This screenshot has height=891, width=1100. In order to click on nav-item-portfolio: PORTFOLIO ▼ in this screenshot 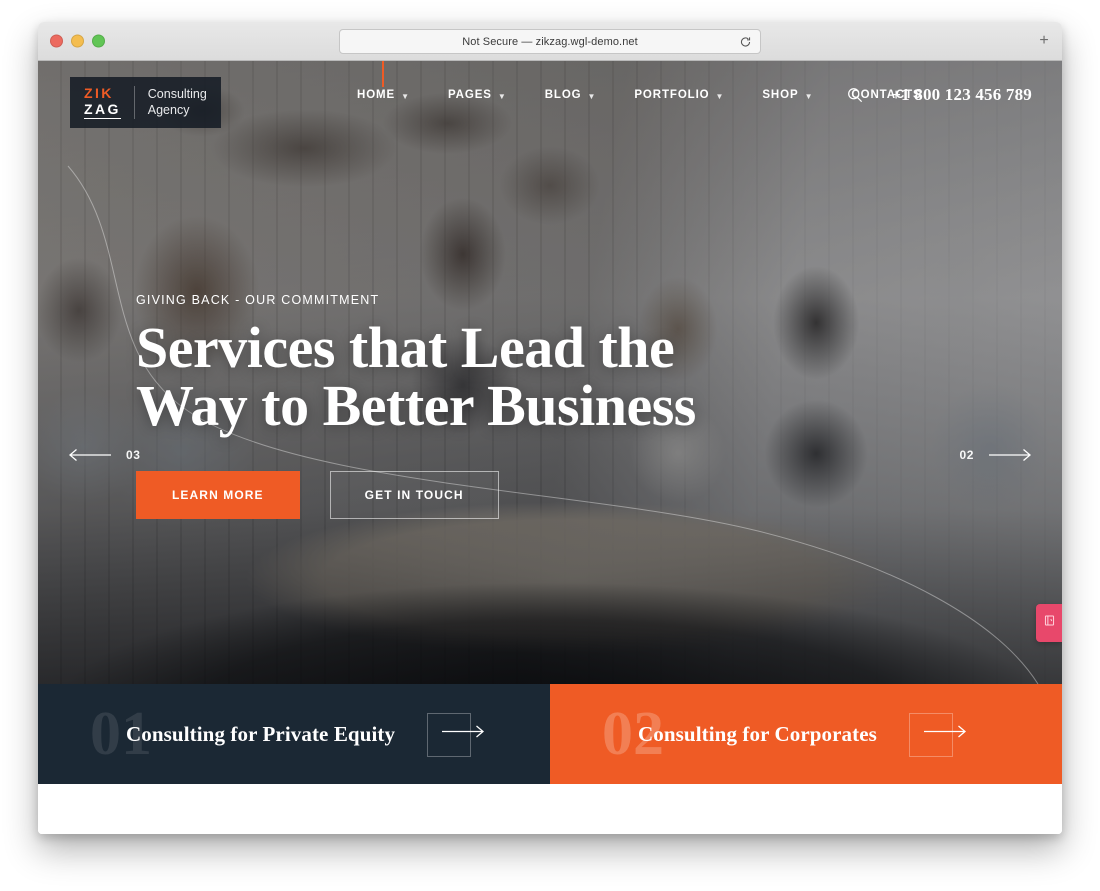, I will do `click(679, 95)`.